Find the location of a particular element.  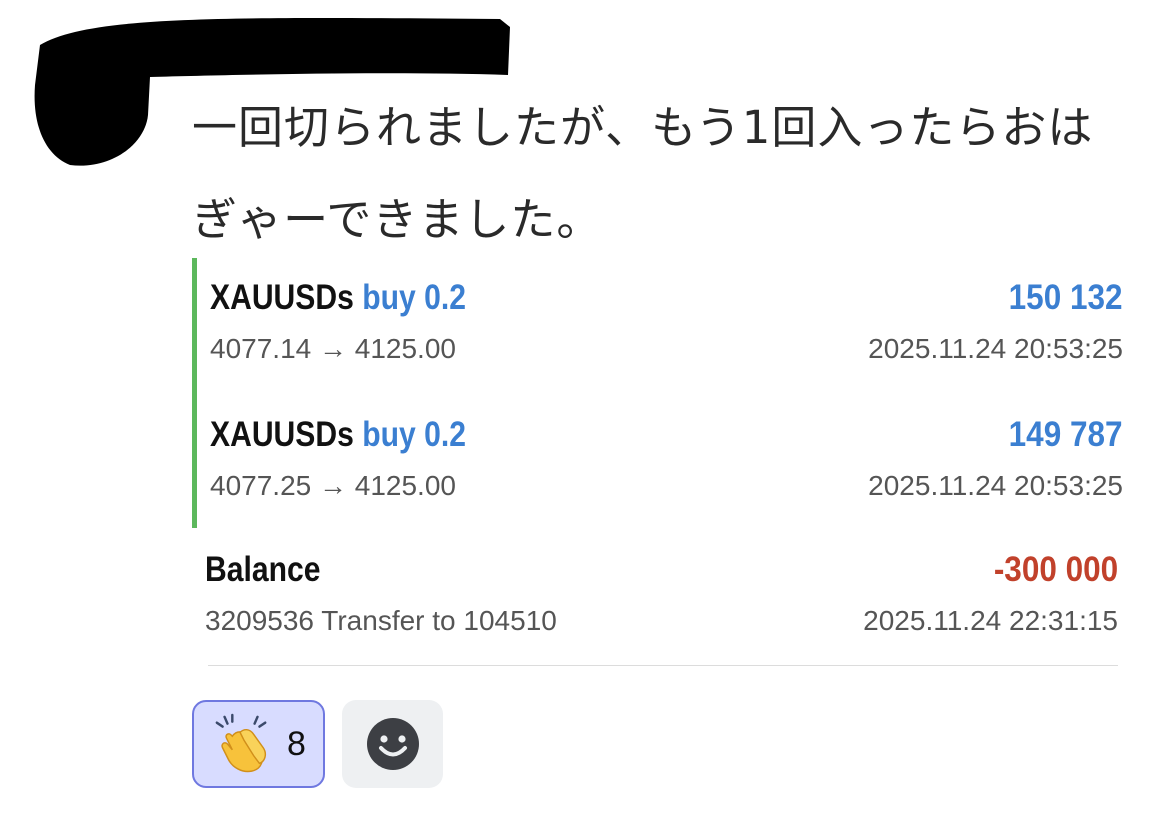

balance-label: Balance is located at coordinates (263, 569).